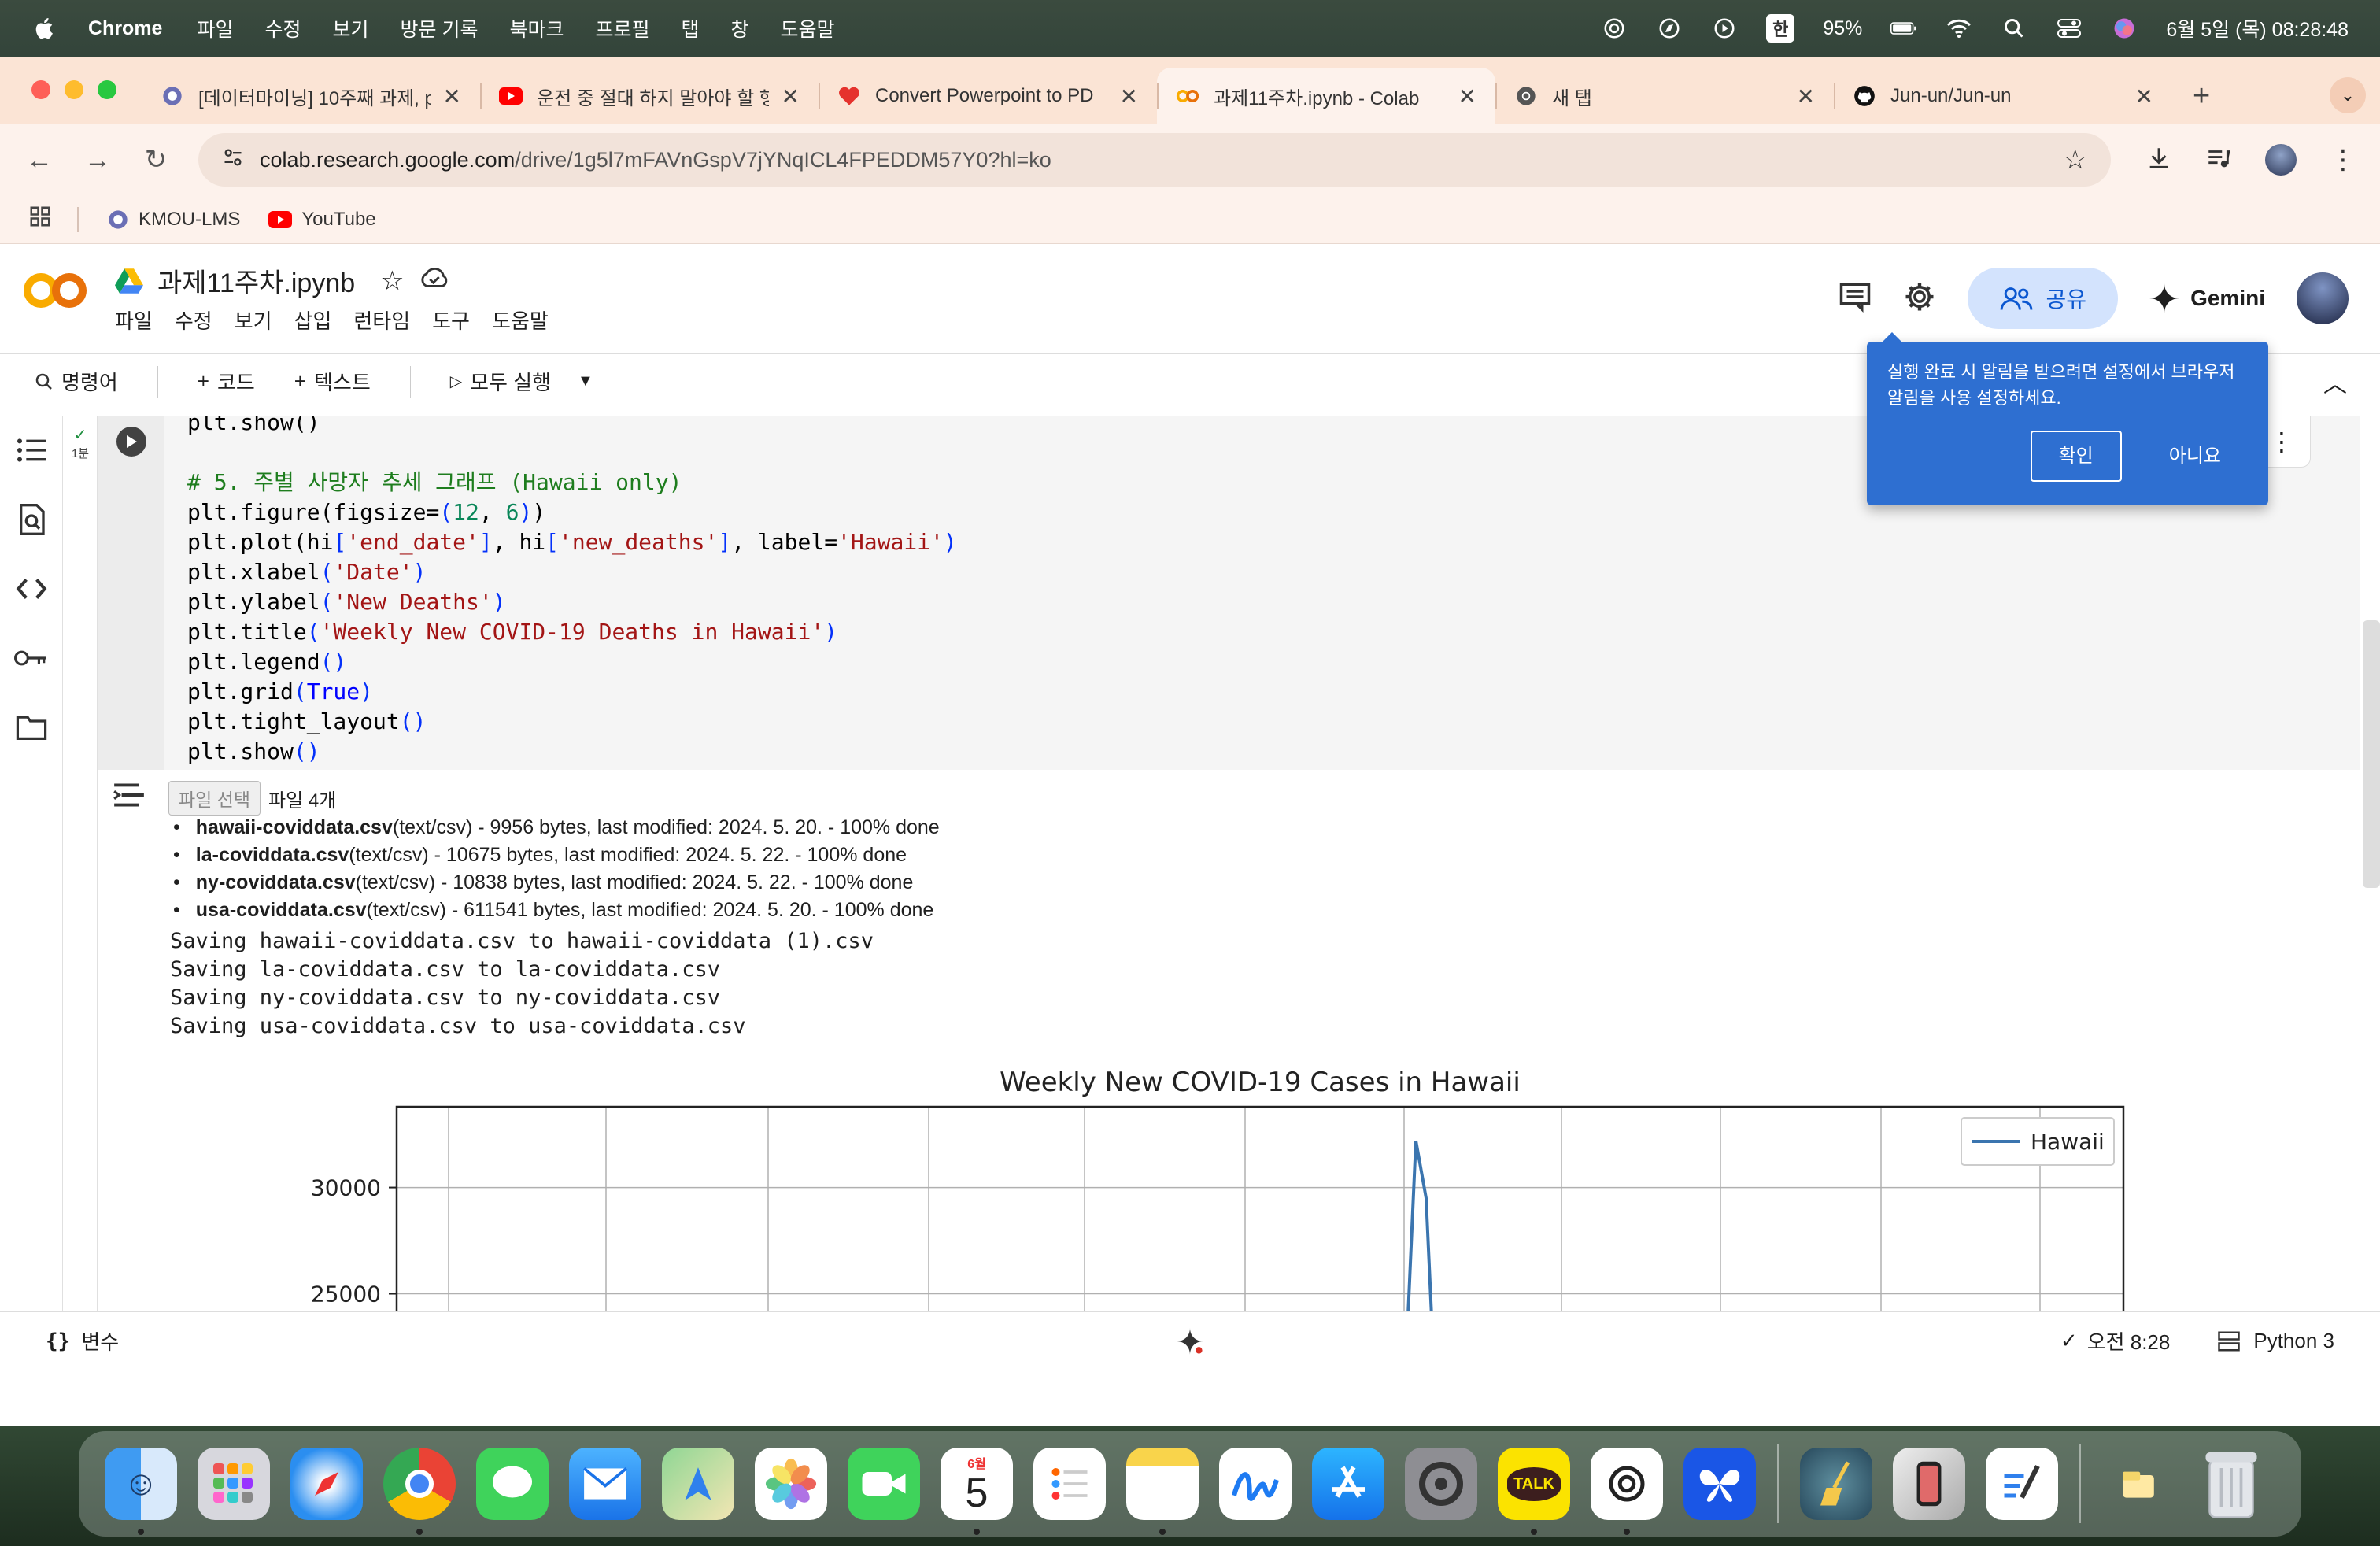 This screenshot has height=1546, width=2380. I want to click on run-all-dropdown-icon: ▼, so click(585, 381).